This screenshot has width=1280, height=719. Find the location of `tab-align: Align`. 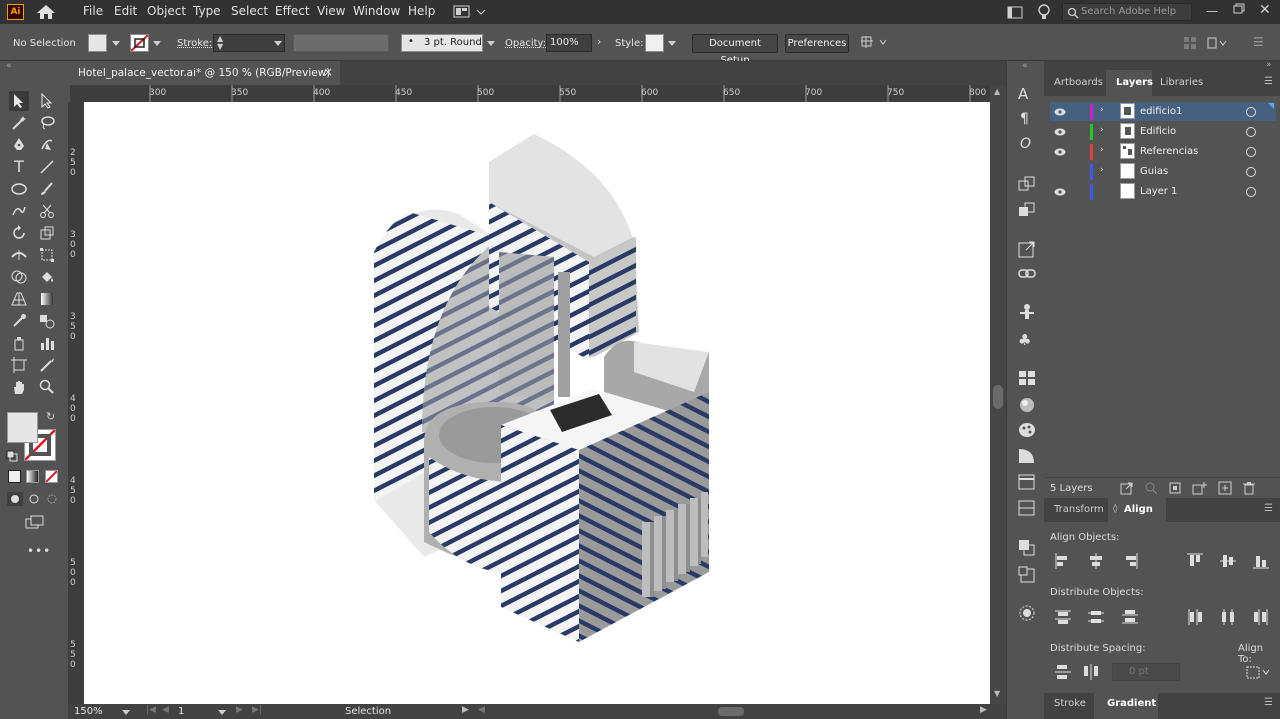

tab-align: Align is located at coordinates (1138, 509).